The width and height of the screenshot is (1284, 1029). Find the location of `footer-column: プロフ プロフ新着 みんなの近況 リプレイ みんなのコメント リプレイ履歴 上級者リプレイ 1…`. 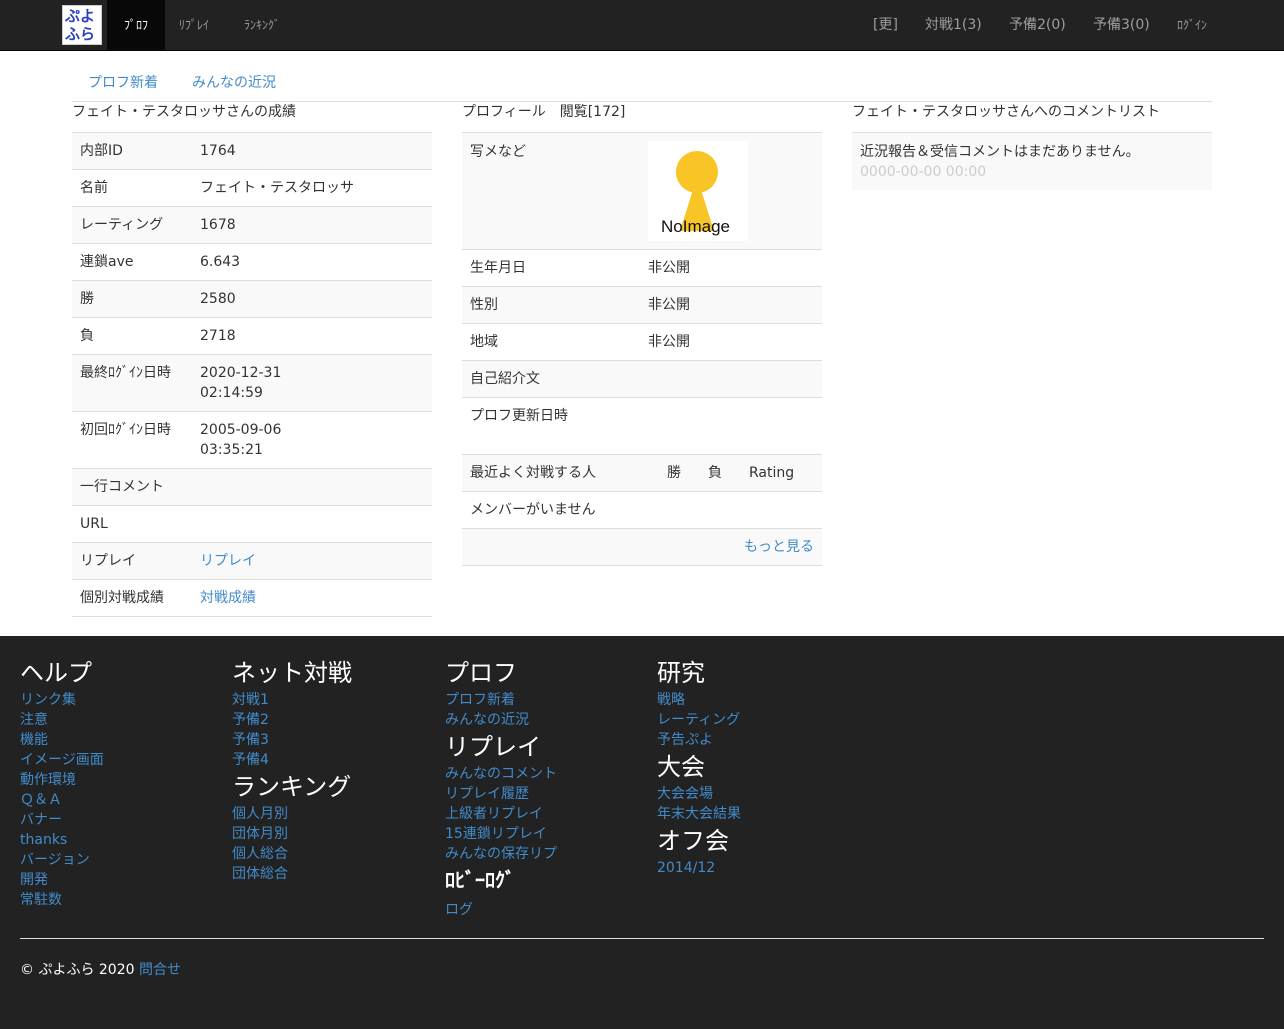

footer-column: プロフ プロフ新着 みんなの近況 リプレイ みんなのコメント リプレイ履歴 上級者リプレイ 1… is located at coordinates (545, 788).